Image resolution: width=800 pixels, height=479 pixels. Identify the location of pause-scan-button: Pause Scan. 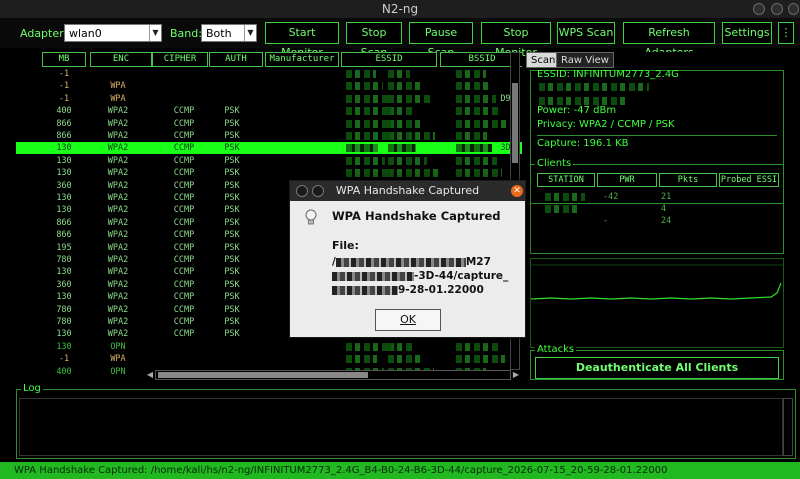
(441, 40).